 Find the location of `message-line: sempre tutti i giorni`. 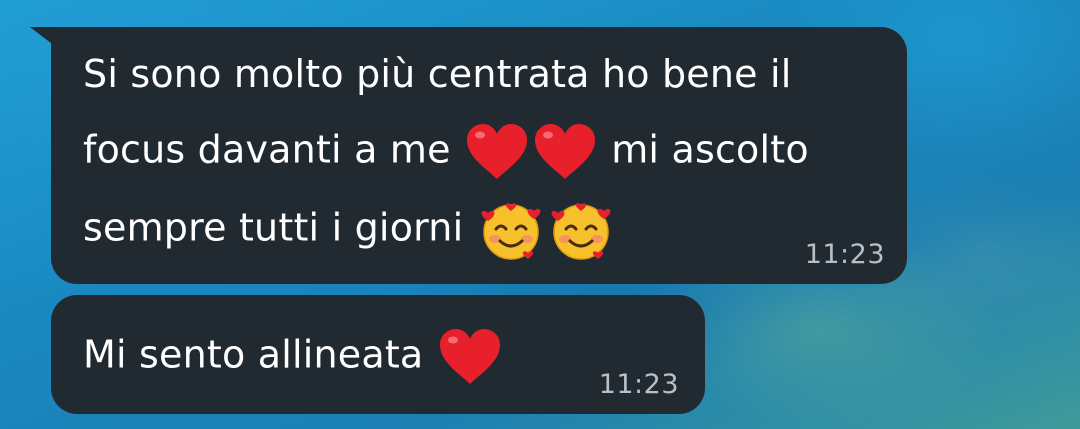

message-line: sempre tutti i giorni is located at coordinates (349, 230).